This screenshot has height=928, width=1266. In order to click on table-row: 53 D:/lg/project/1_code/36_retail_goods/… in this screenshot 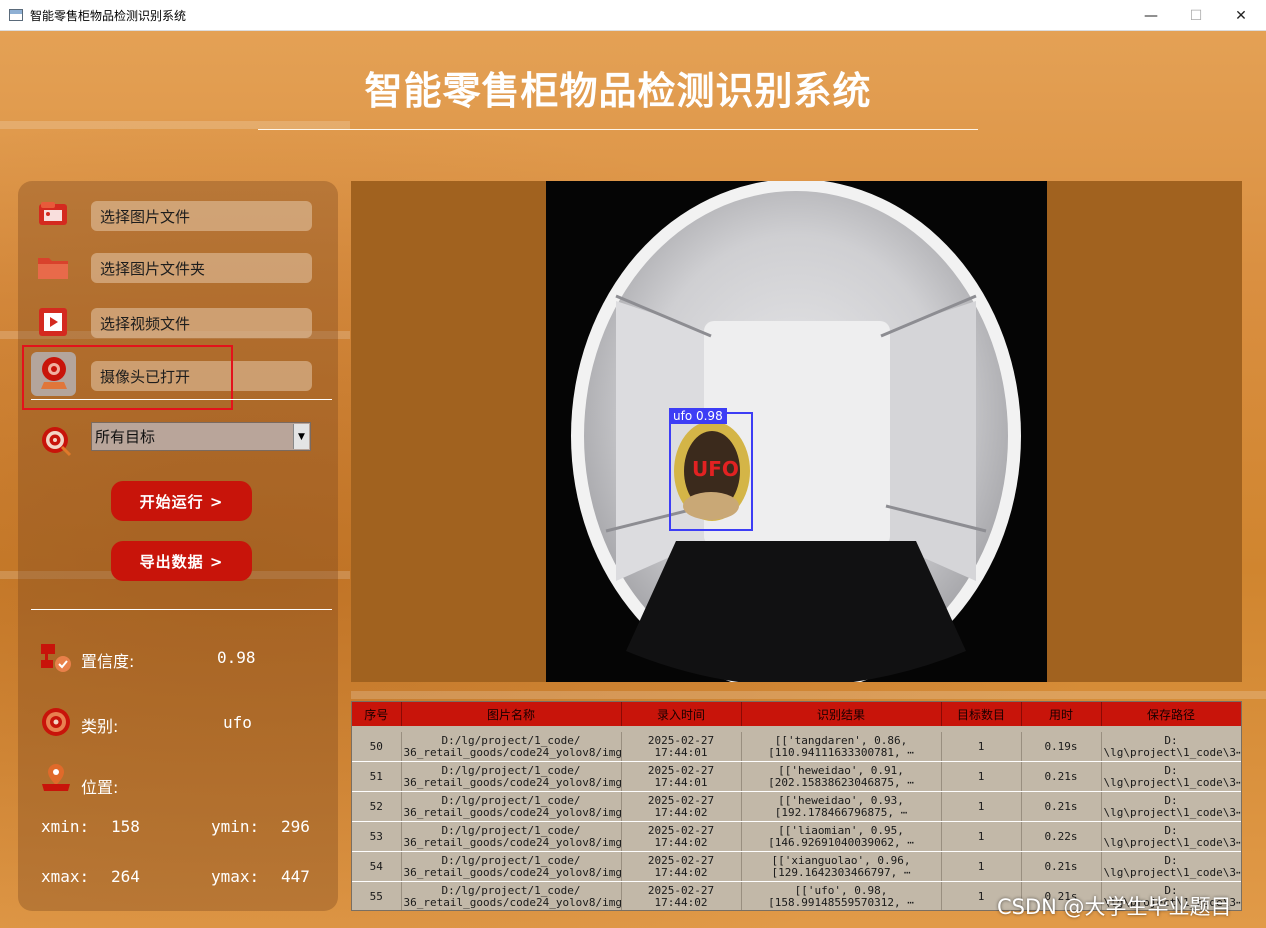, I will do `click(796, 836)`.